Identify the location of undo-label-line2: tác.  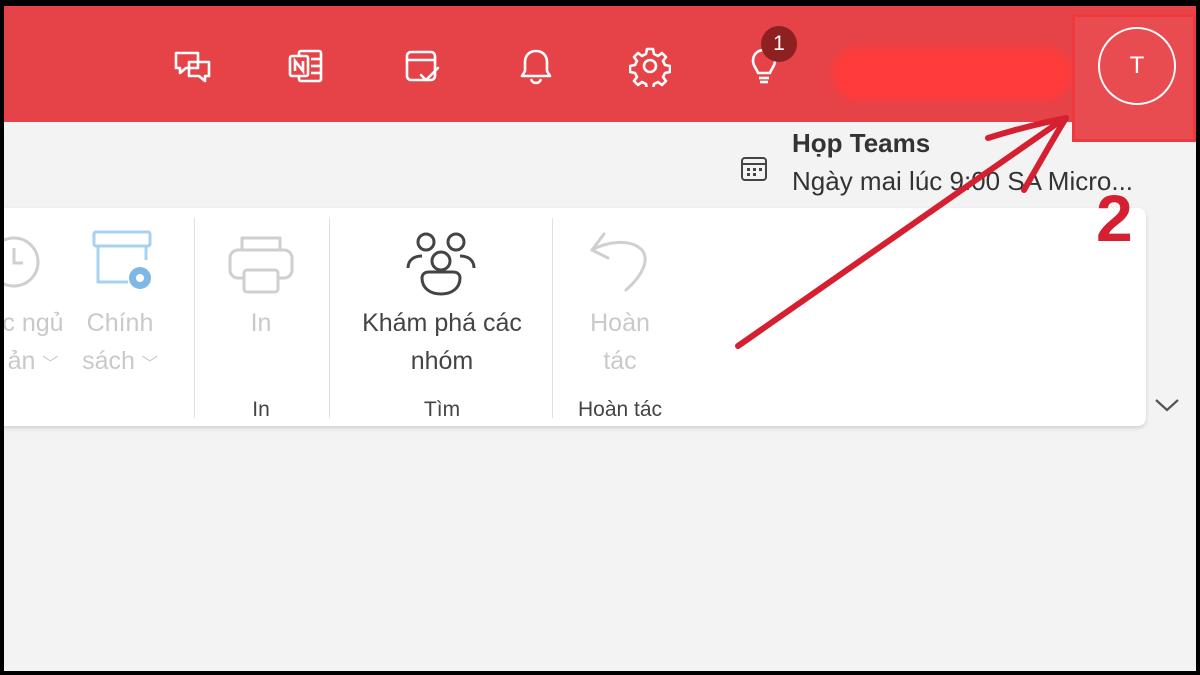
(620, 361).